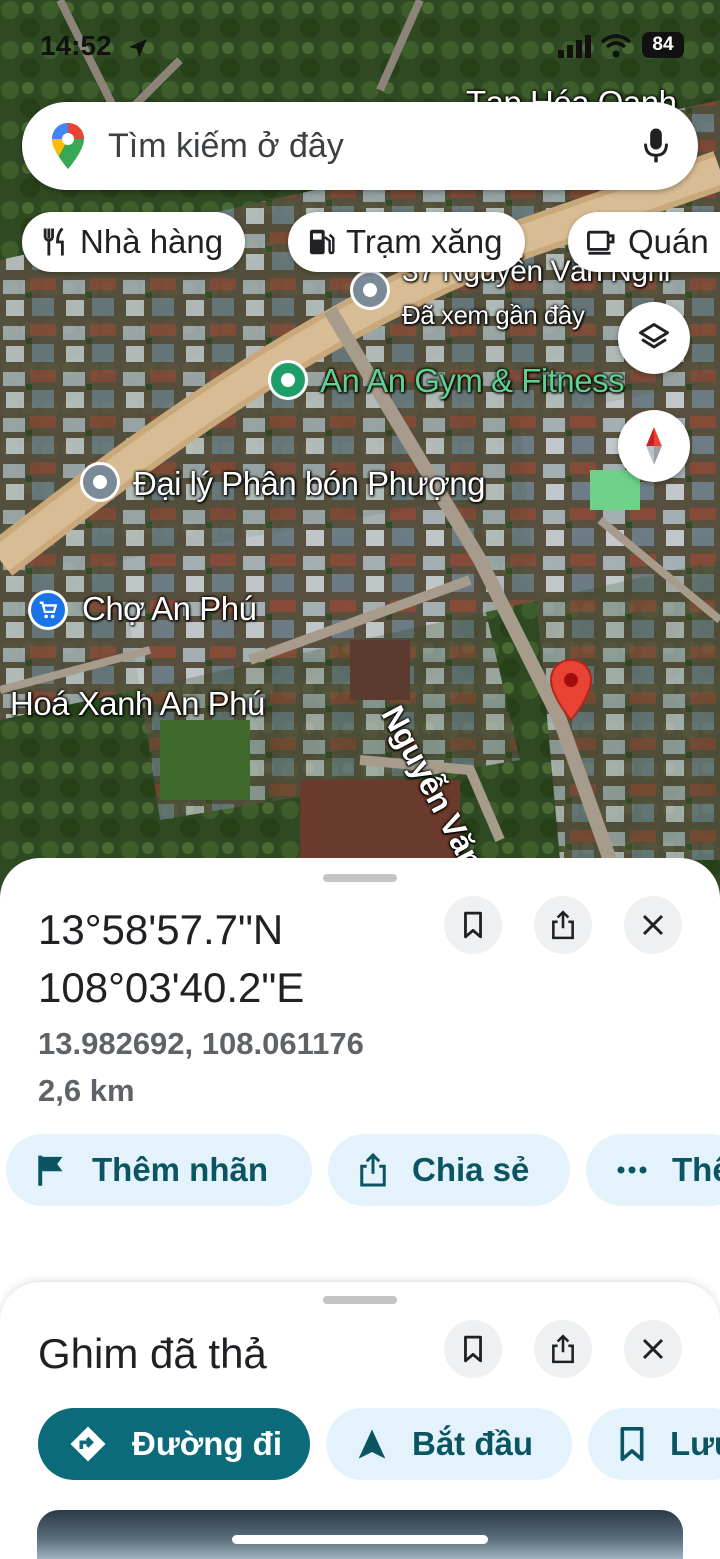 The width and height of the screenshot is (720, 1559). Describe the element at coordinates (654, 1444) in the screenshot. I see `save-place-button: Lưu` at that location.